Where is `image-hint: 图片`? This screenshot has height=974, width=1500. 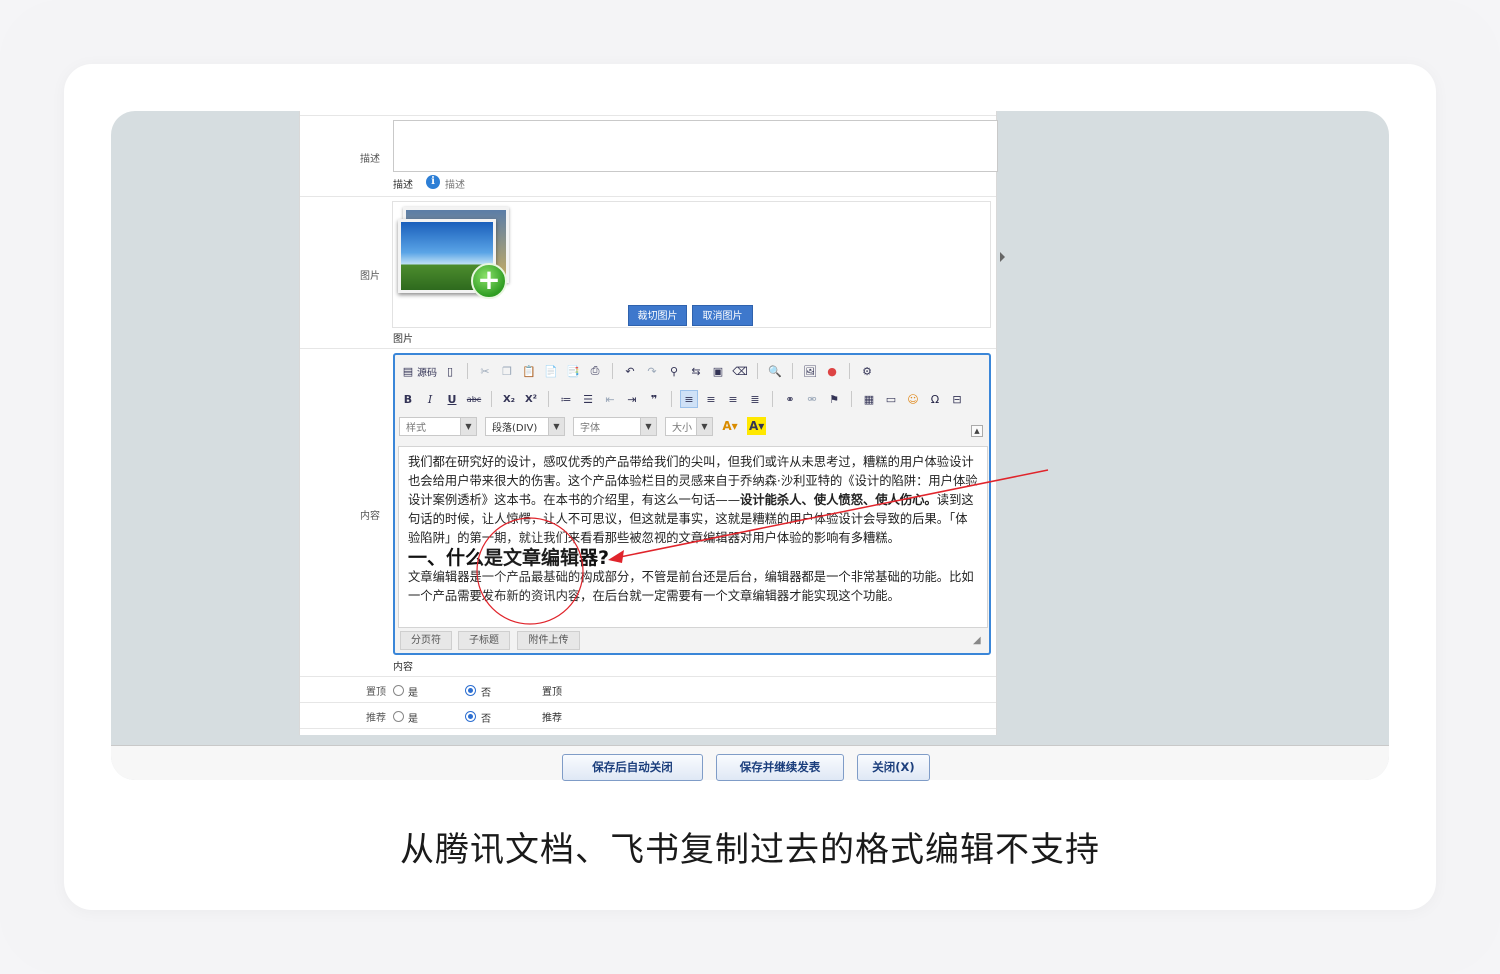 image-hint: 图片 is located at coordinates (403, 339).